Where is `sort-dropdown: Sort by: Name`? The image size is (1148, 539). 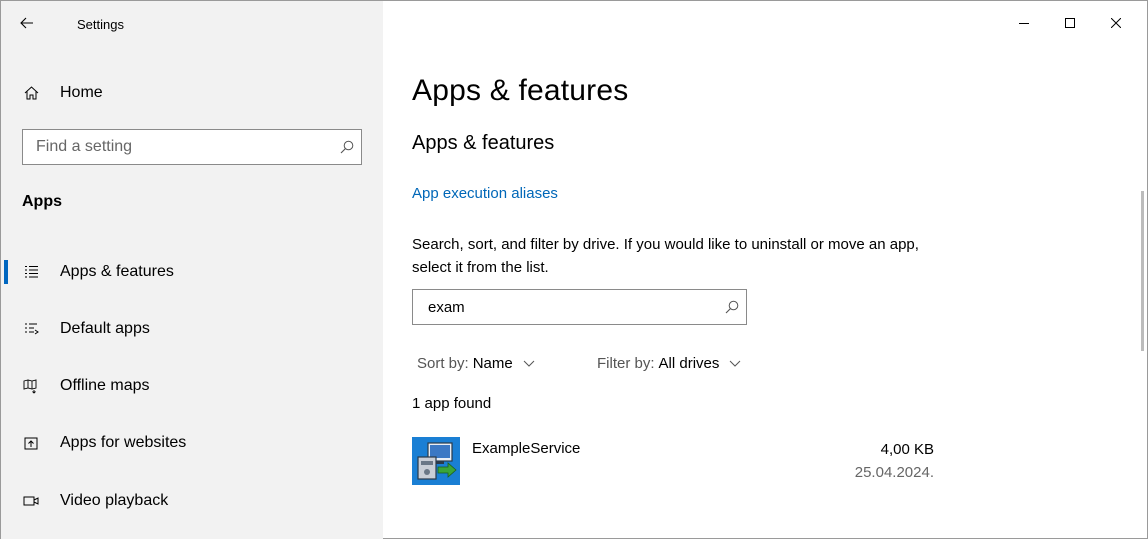 sort-dropdown: Sort by: Name is located at coordinates (476, 363).